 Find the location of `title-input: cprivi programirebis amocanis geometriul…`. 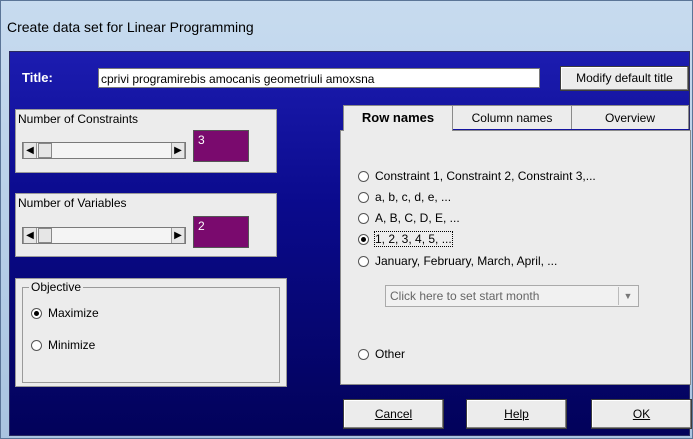

title-input: cprivi programirebis amocanis geometriul… is located at coordinates (319, 78).